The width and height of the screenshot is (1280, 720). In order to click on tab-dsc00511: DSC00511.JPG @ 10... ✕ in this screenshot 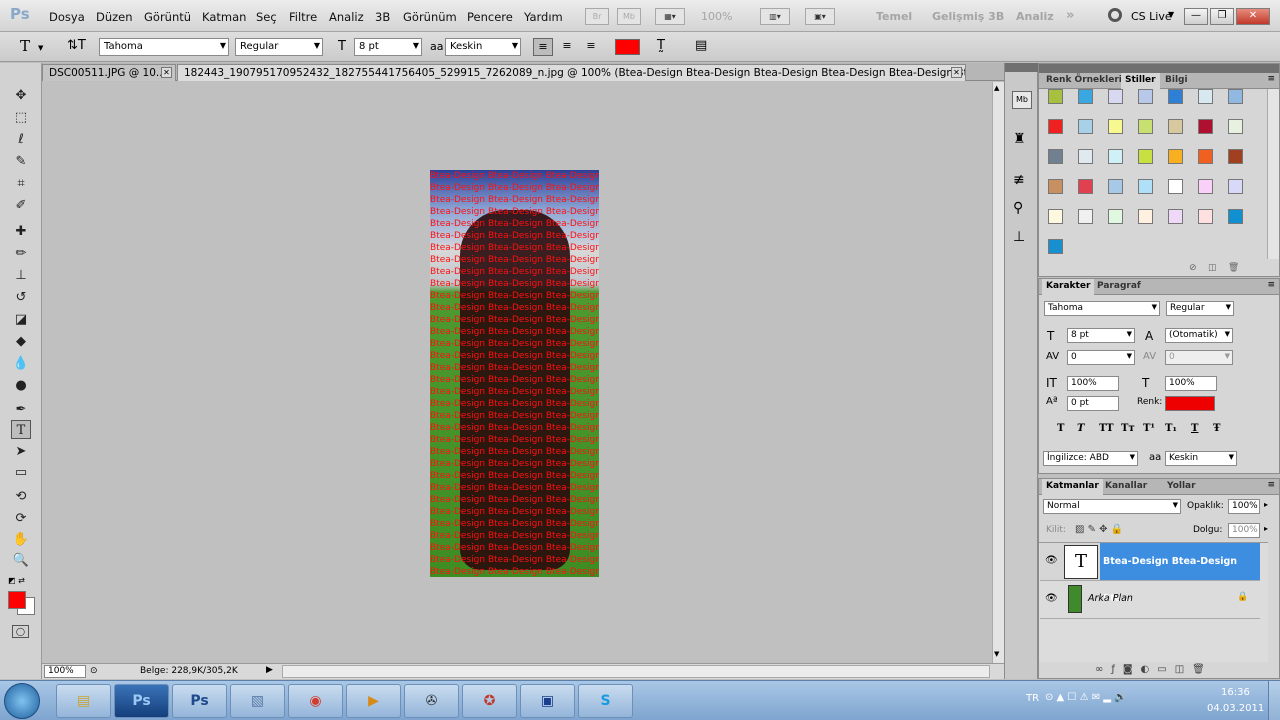, I will do `click(109, 72)`.